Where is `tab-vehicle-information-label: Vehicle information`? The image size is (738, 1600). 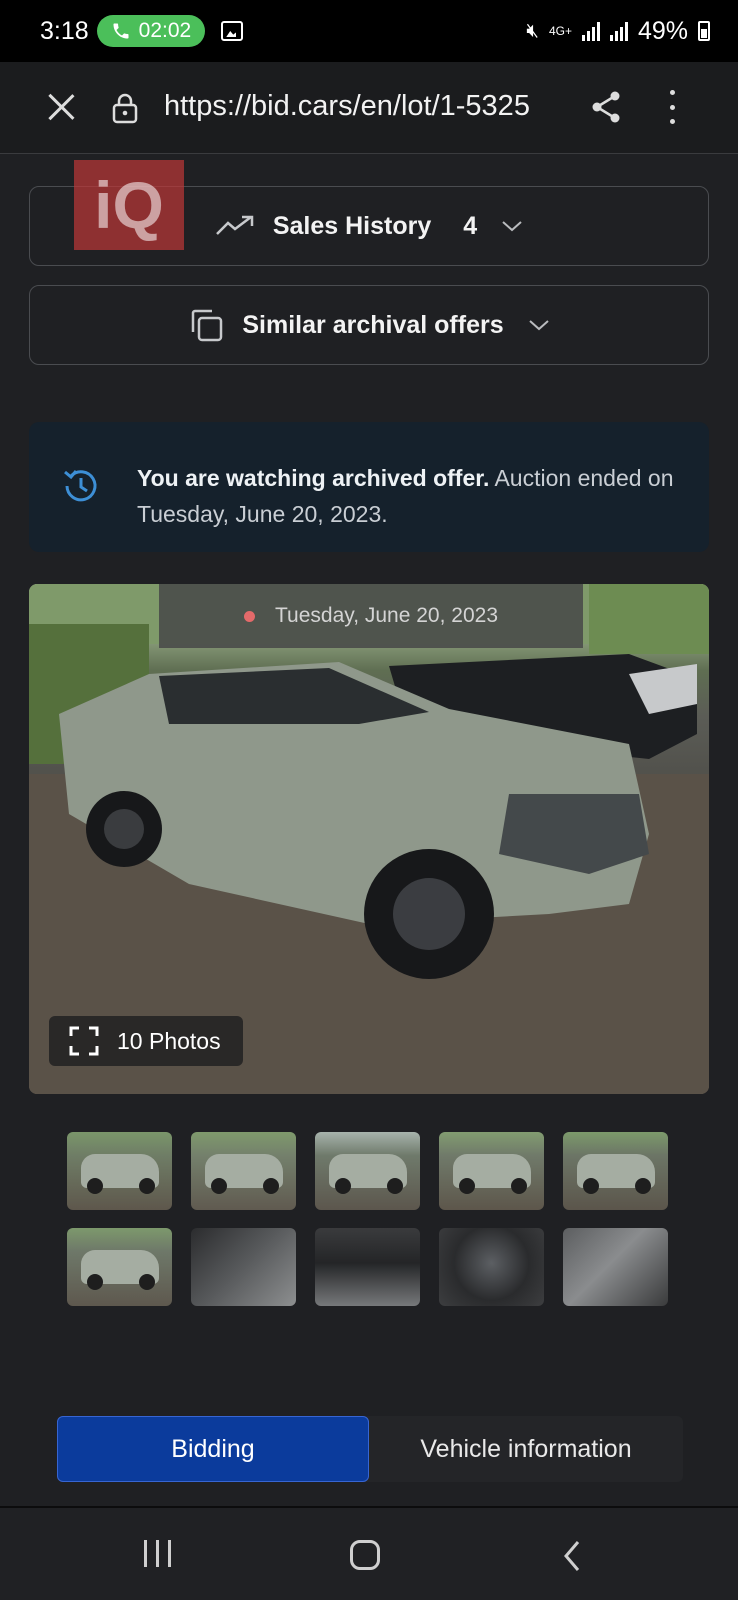
tab-vehicle-information-label: Vehicle information is located at coordinates (526, 1448).